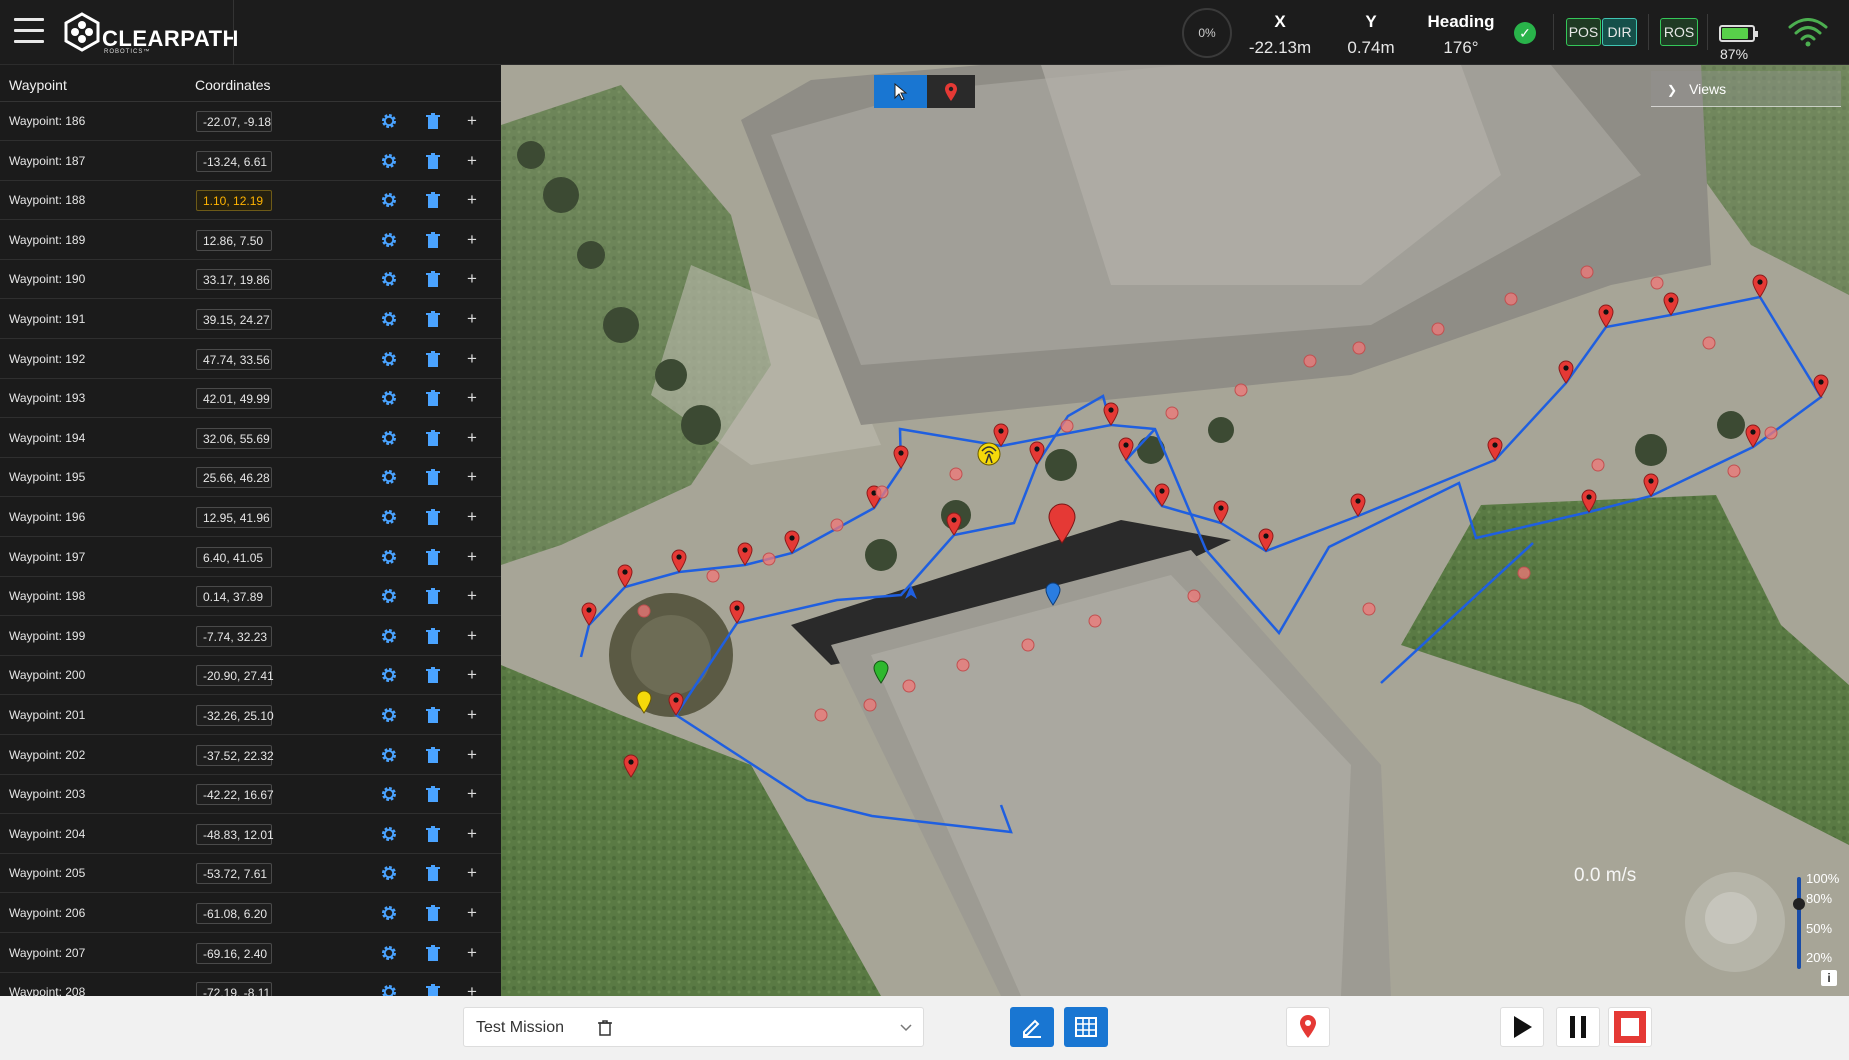  Describe the element at coordinates (1619, 32) in the screenshot. I see `dir-status-badge: DIR` at that location.